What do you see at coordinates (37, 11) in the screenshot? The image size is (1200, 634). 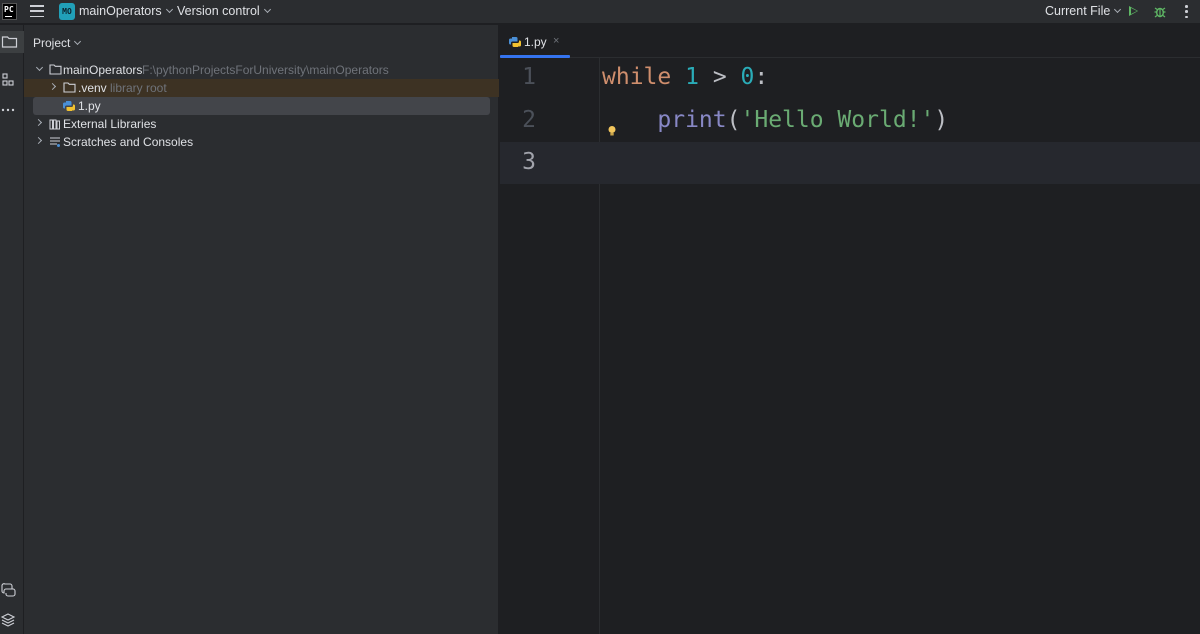 I see `hamburger-menu-icon` at bounding box center [37, 11].